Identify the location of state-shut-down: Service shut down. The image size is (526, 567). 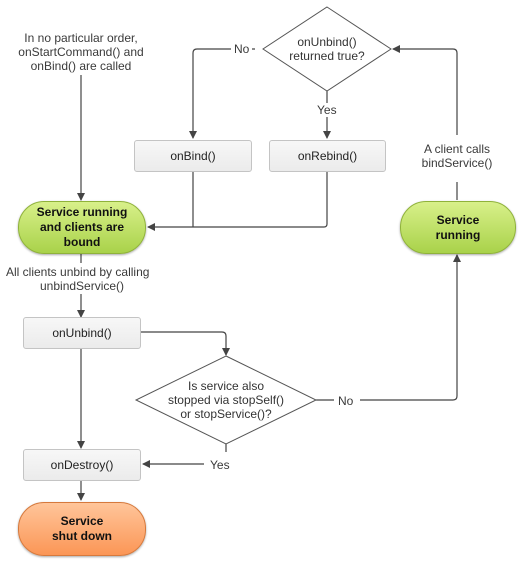
(82, 529).